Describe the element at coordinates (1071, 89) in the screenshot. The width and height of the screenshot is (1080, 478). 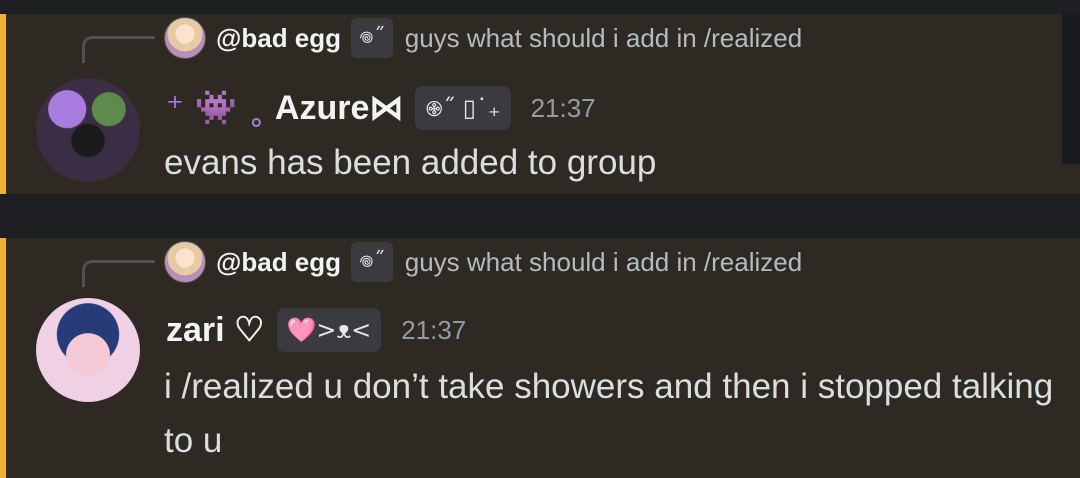
I see `scrollbar` at that location.